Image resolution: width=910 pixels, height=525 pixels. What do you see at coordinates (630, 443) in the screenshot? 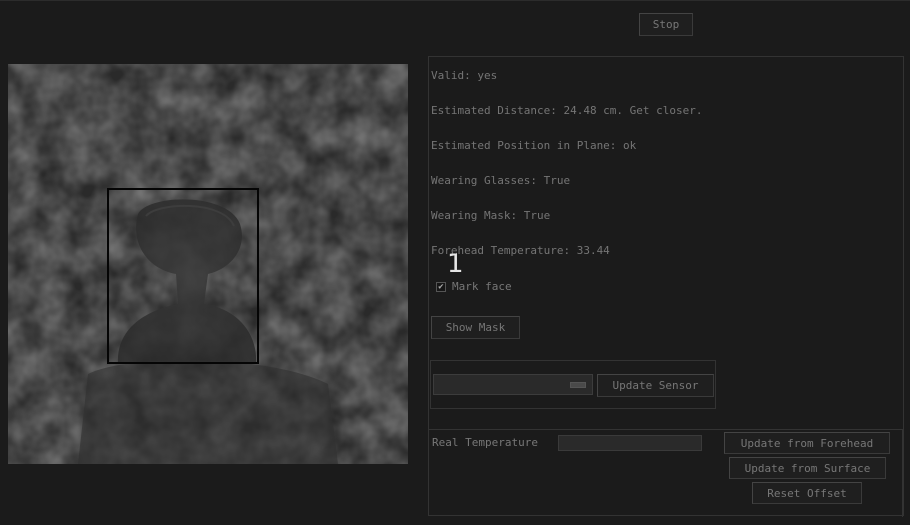
I see `real-temperature-input` at bounding box center [630, 443].